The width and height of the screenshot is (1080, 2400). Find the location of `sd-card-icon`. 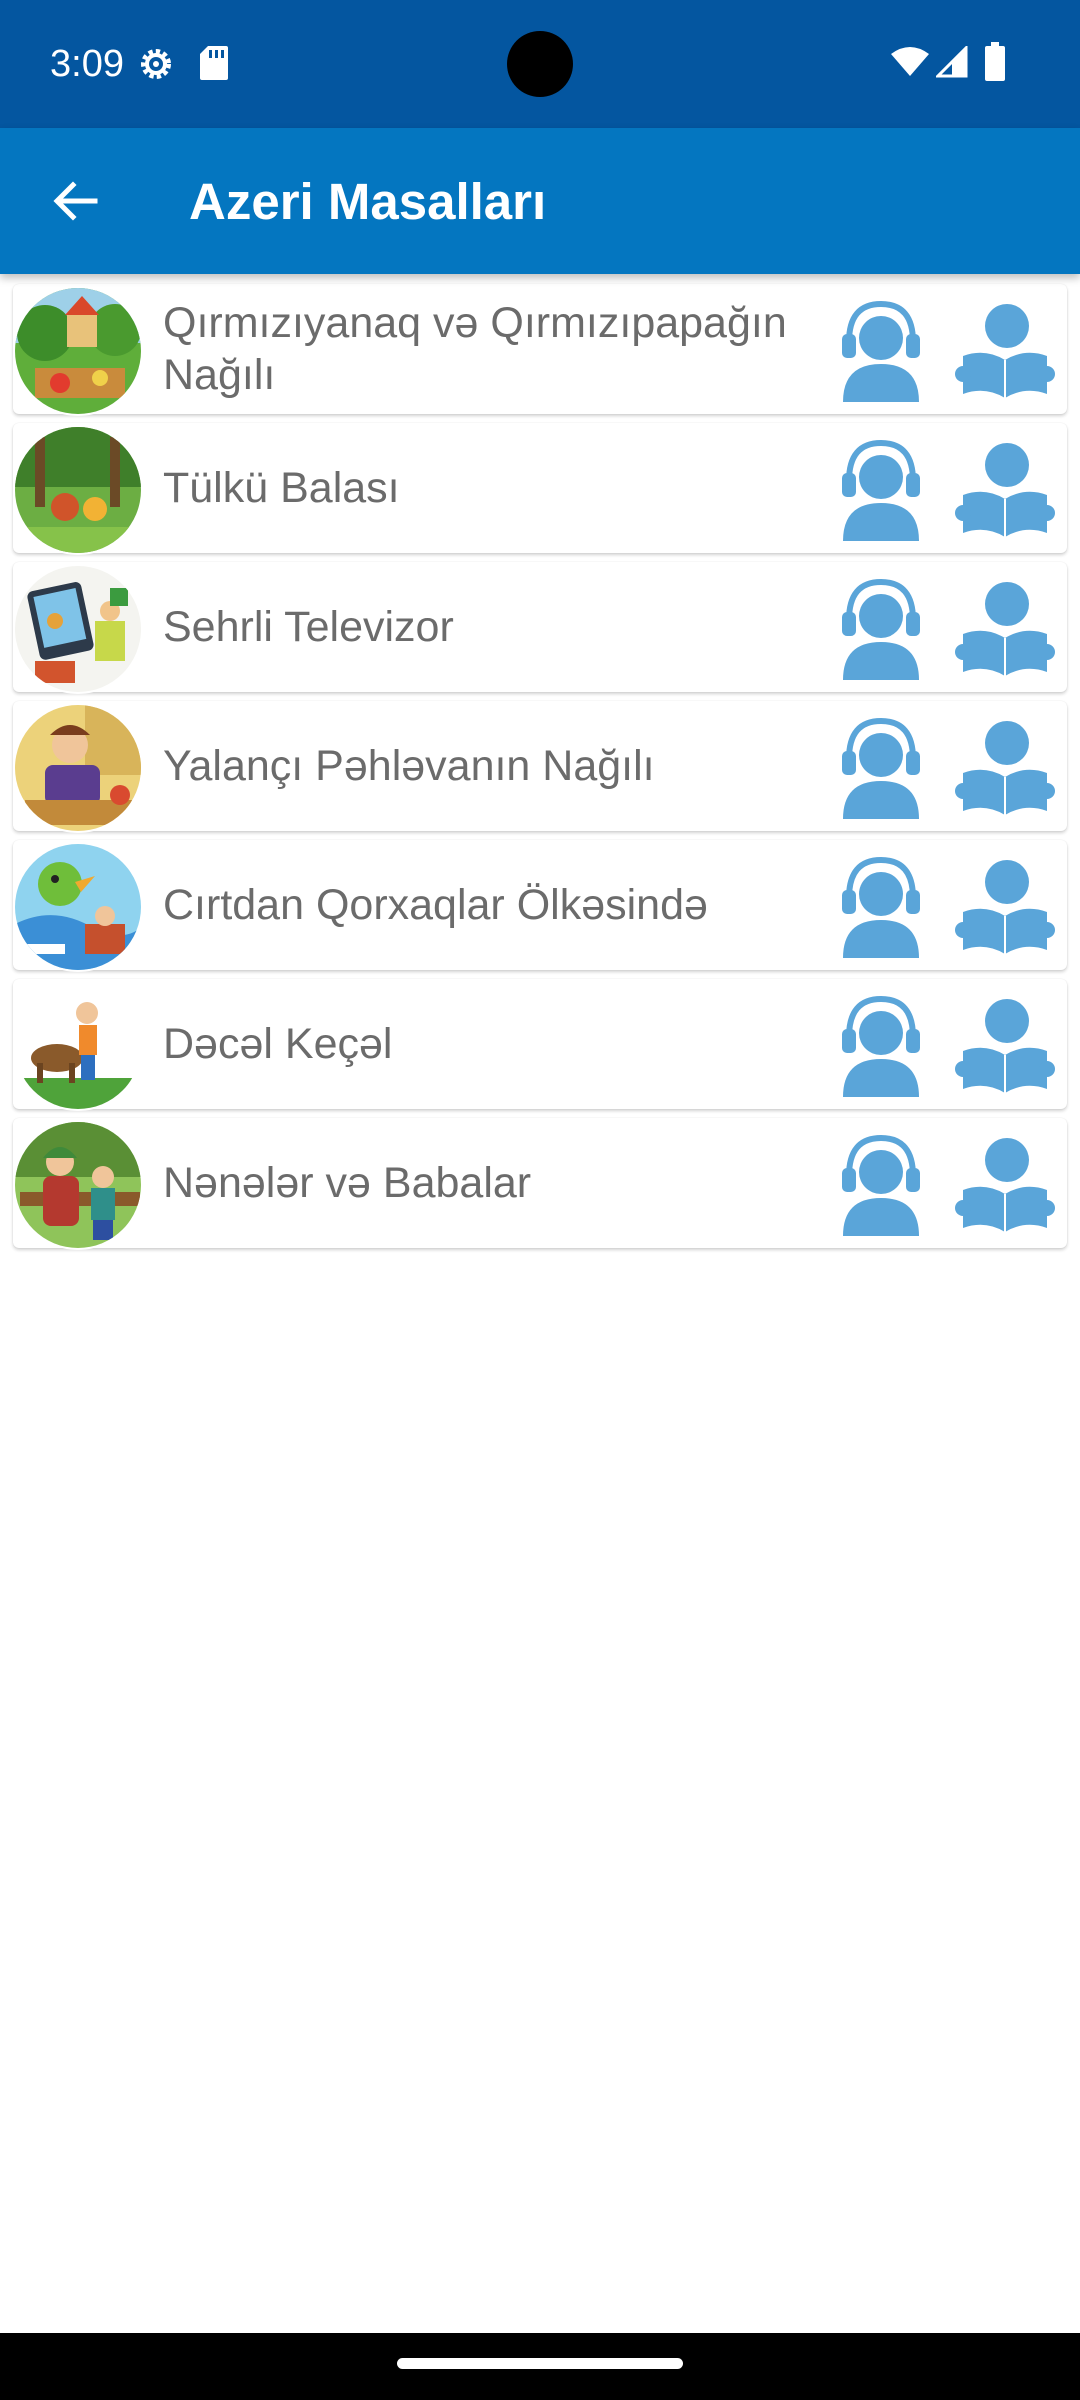

sd-card-icon is located at coordinates (214, 63).